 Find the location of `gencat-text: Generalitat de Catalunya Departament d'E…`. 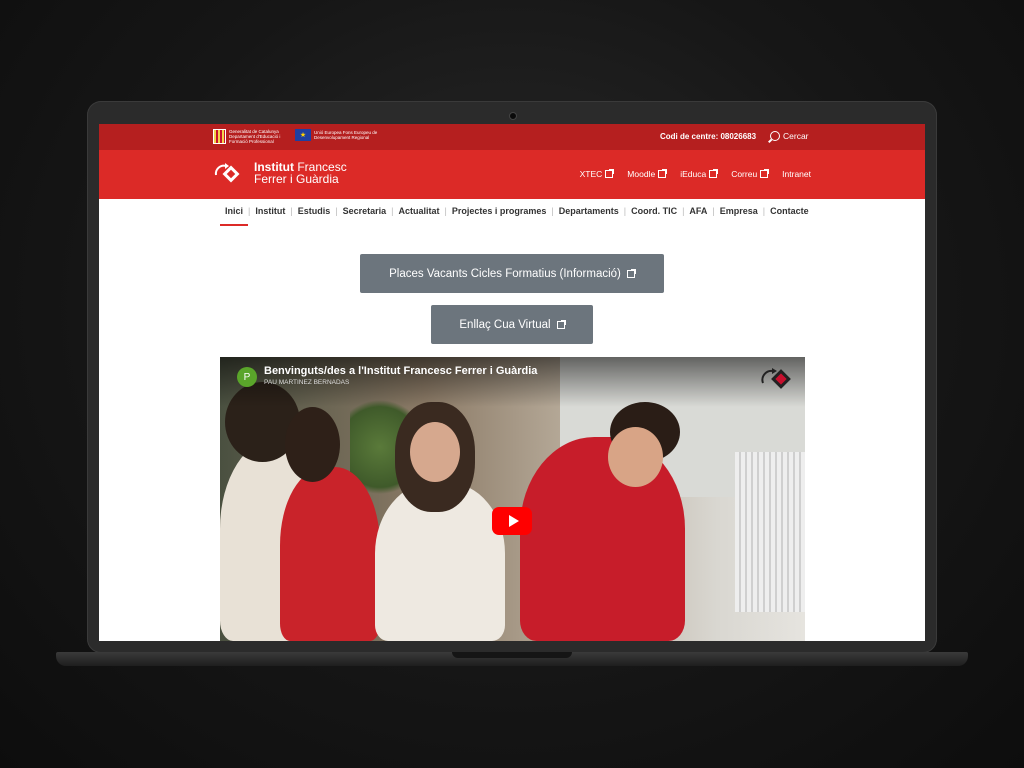

gencat-text: Generalitat de Catalunya Departament d'E… is located at coordinates (255, 136).